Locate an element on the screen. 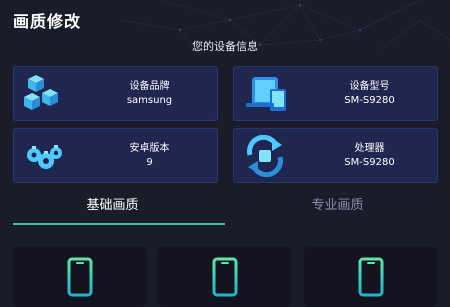 The image size is (450, 307). cubes-icon is located at coordinates (41, 92).